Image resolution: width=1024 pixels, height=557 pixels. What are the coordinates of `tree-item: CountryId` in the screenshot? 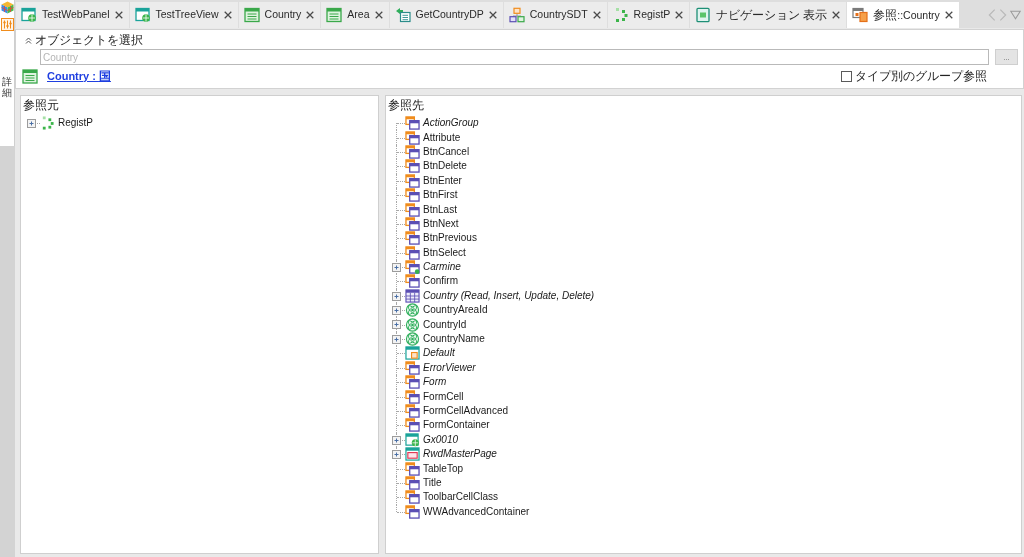 It's located at (445, 324).